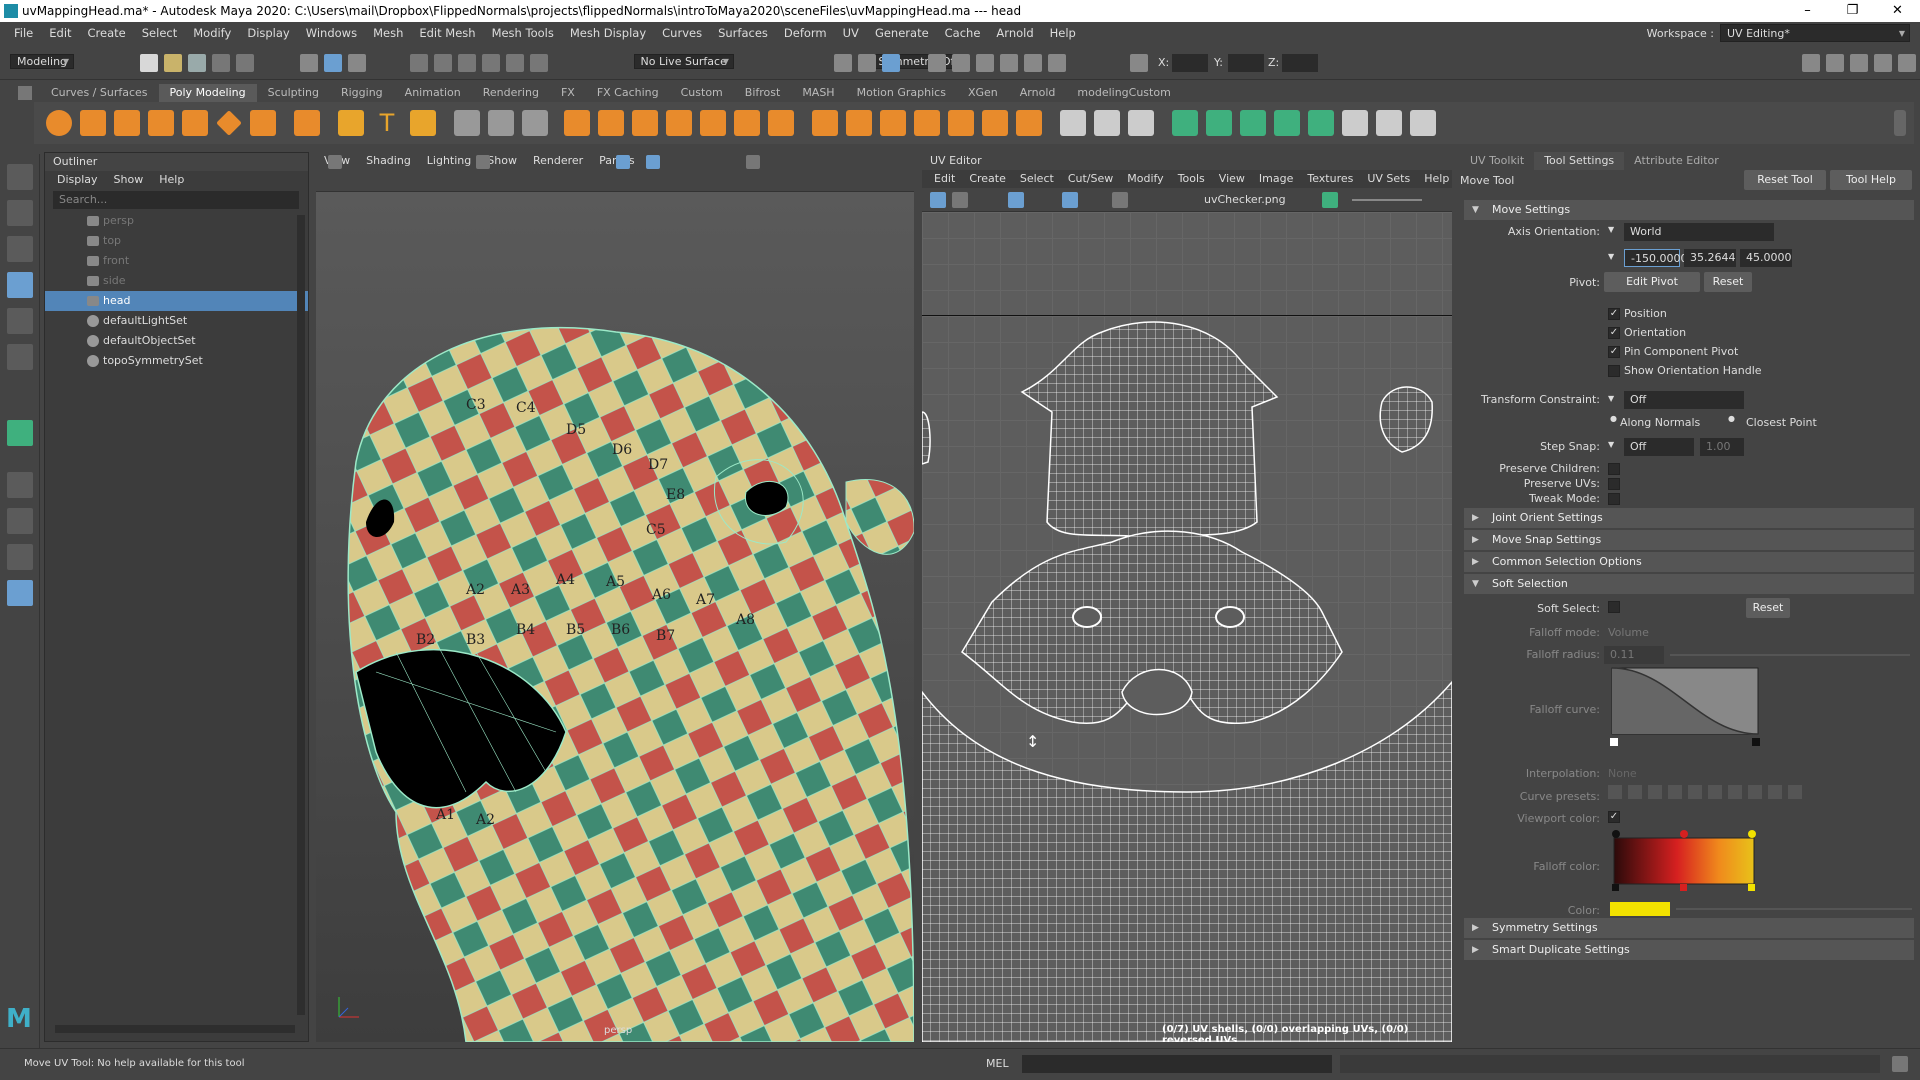  I want to click on outliner-menu-help: Help, so click(171, 180).